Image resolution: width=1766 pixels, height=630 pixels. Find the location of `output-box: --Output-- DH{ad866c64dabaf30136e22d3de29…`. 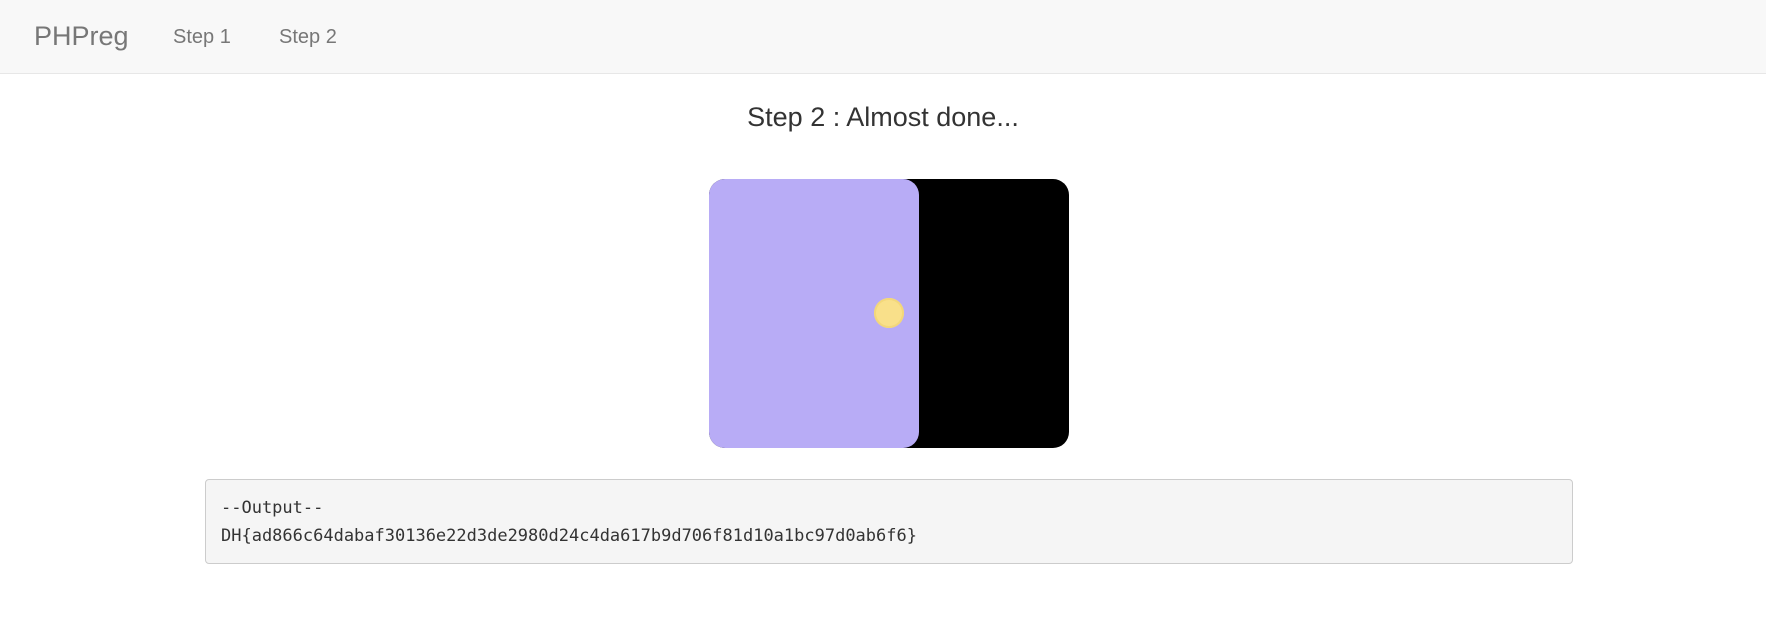

output-box: --Output-- DH{ad866c64dabaf30136e22d3de29… is located at coordinates (889, 521).